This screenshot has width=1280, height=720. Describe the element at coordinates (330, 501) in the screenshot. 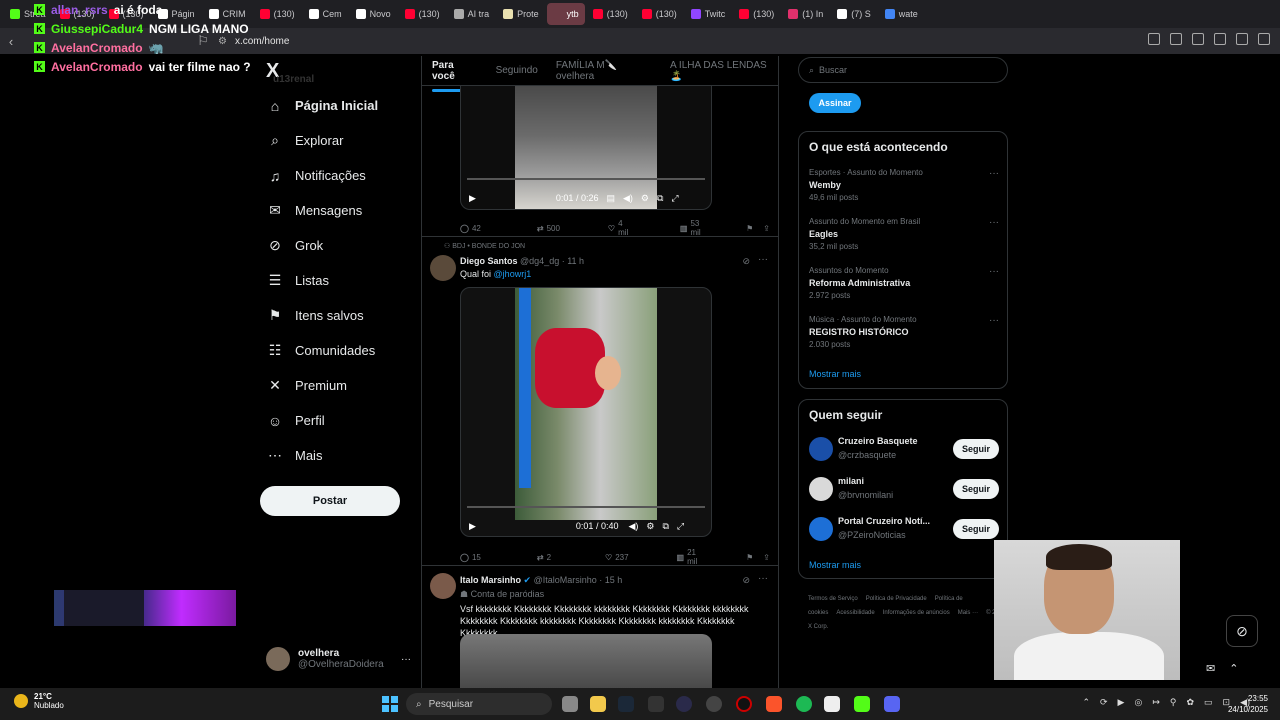

I see `post-button: Postar` at that location.